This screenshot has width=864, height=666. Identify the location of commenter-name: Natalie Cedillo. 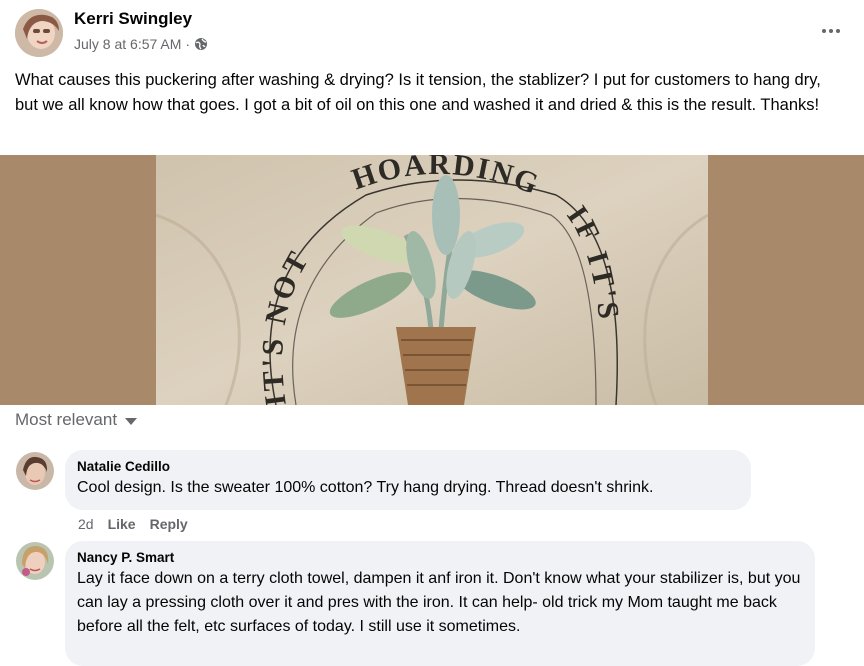
(408, 467).